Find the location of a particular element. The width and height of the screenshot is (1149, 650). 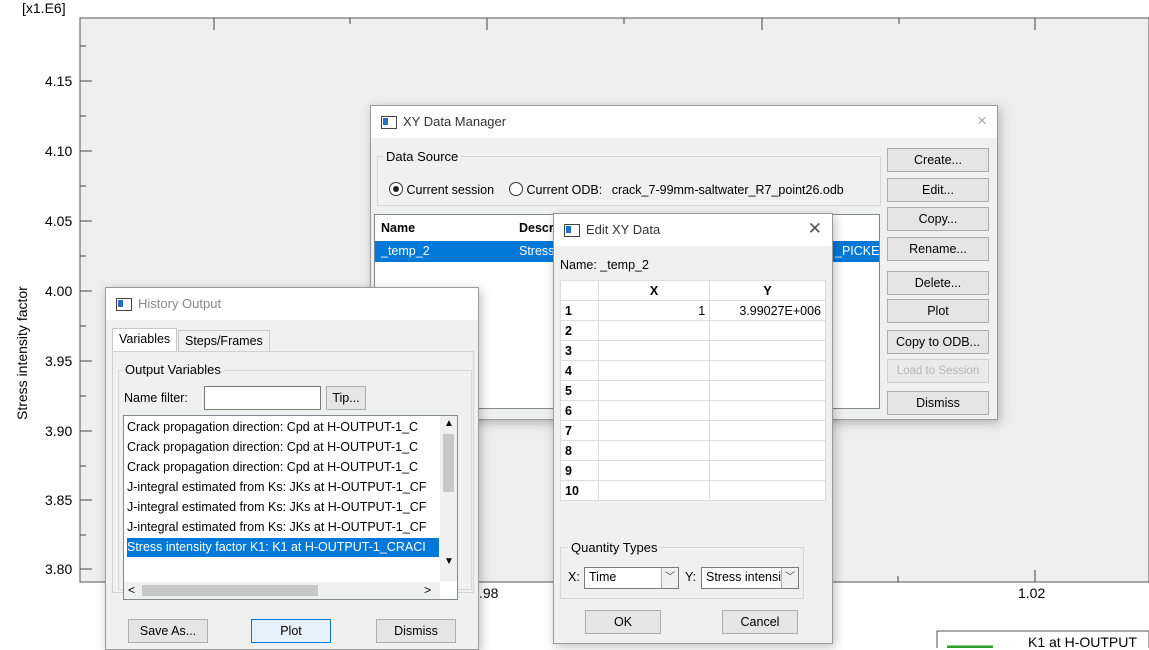

tab-steps-frames: Steps/Frames is located at coordinates (224, 341).